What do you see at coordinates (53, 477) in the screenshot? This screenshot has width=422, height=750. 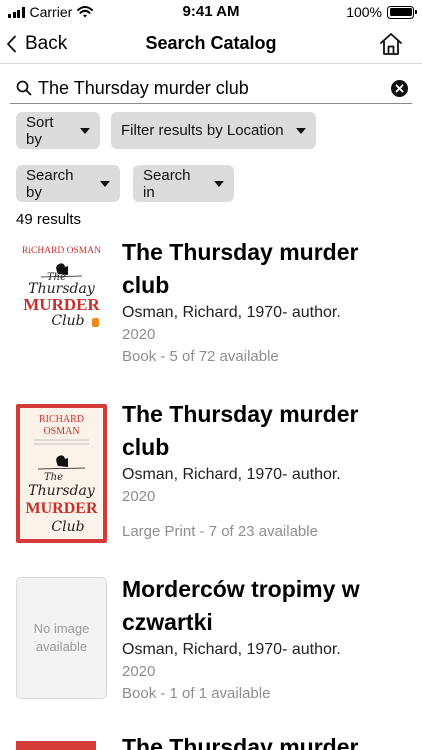 I see `svg-text: The` at bounding box center [53, 477].